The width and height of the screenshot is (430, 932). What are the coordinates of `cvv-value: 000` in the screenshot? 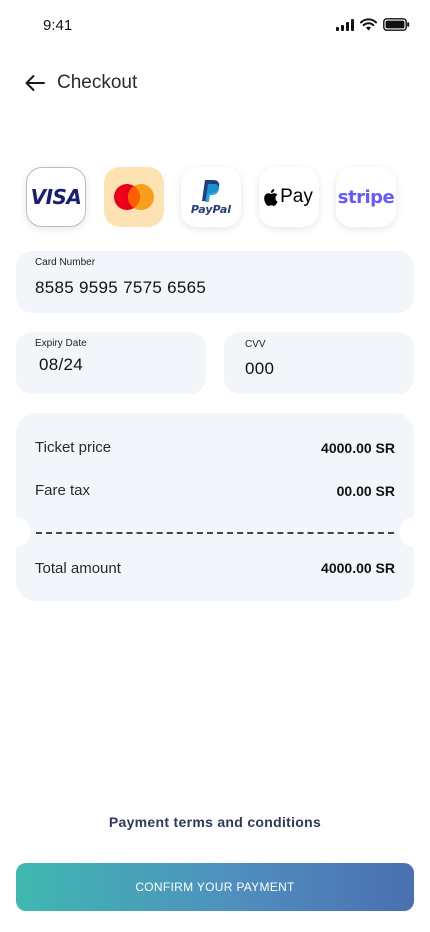 It's located at (259, 369).